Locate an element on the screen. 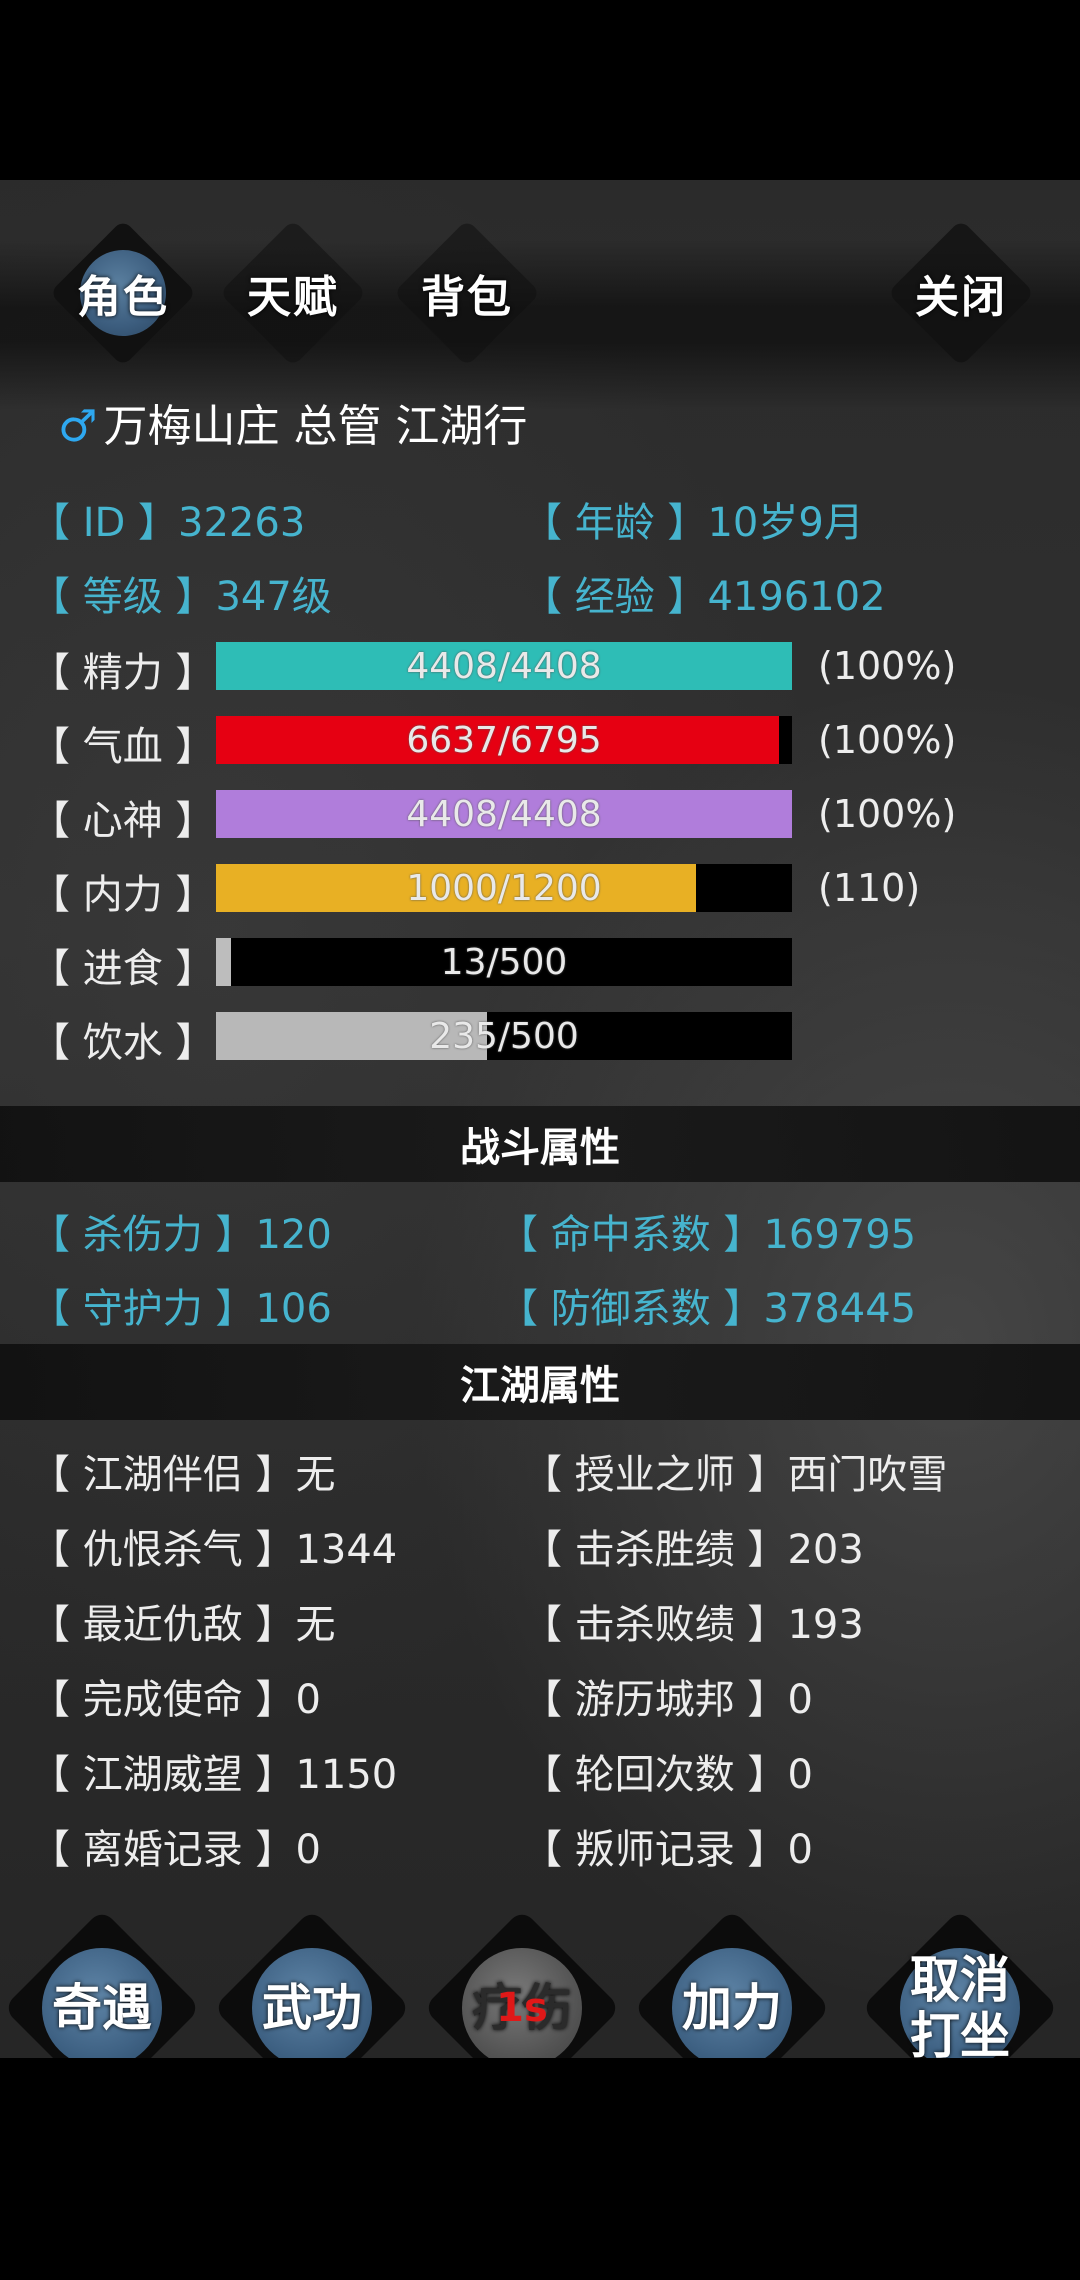 The width and height of the screenshot is (1080, 2280). martial-arts-button: 武功 is located at coordinates (312, 1983).